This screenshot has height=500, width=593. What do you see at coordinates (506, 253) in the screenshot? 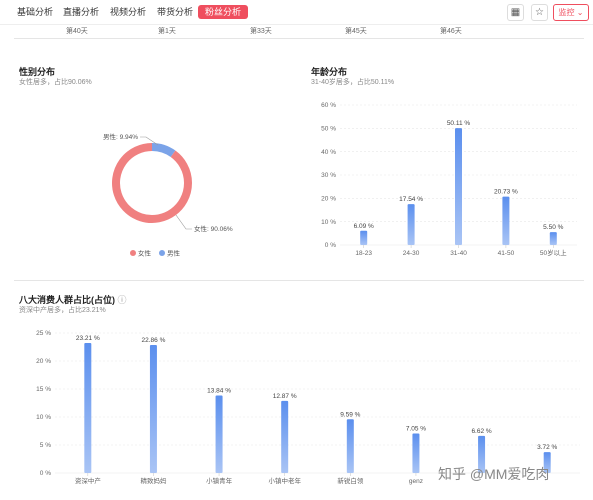
I see `age-x-tick: 41-50` at bounding box center [506, 253].